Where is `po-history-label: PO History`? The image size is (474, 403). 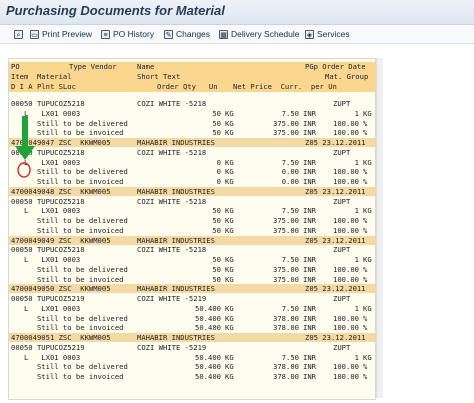 po-history-label: PO History is located at coordinates (134, 34).